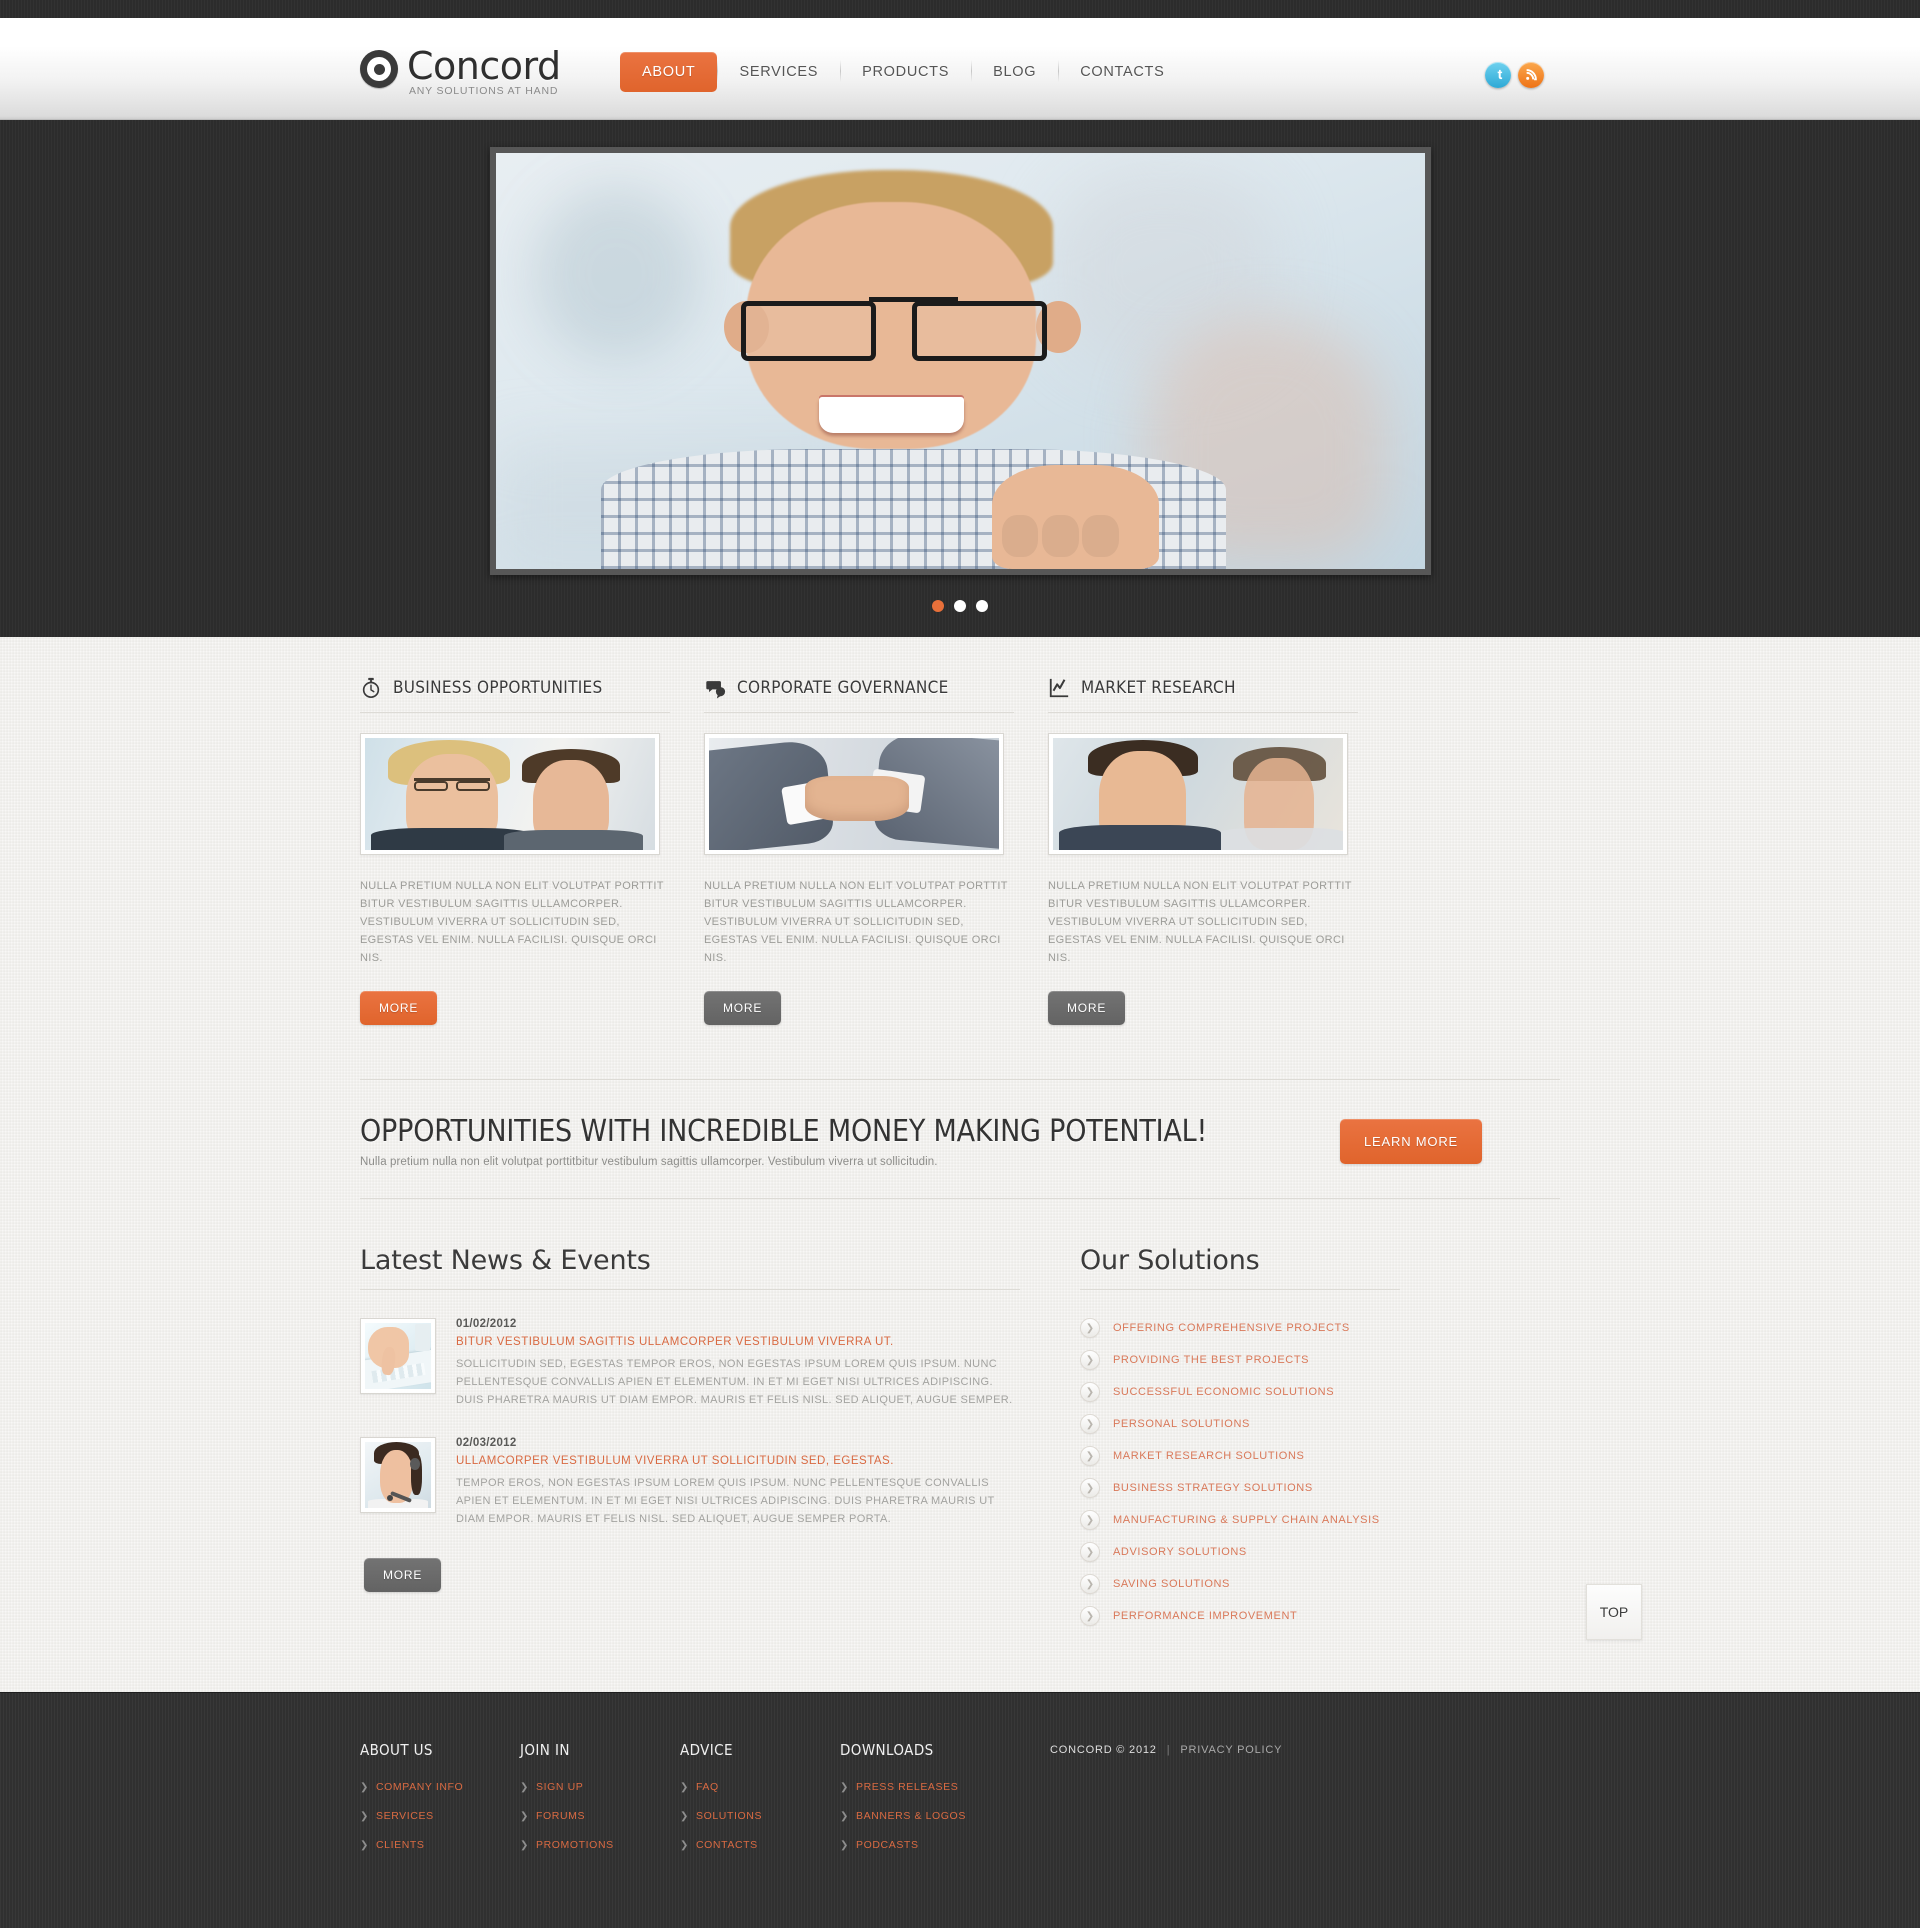  Describe the element at coordinates (910, 1816) in the screenshot. I see `footer-link-label: BANNERS & LOGOS` at that location.